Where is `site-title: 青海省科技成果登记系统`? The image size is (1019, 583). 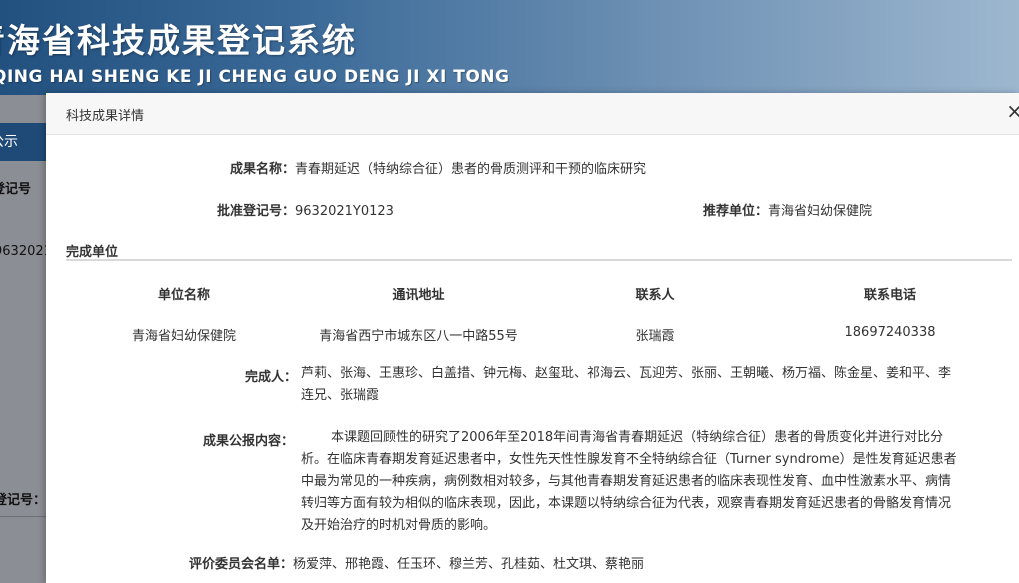 site-title: 青海省科技成果登记系统 is located at coordinates (178, 40).